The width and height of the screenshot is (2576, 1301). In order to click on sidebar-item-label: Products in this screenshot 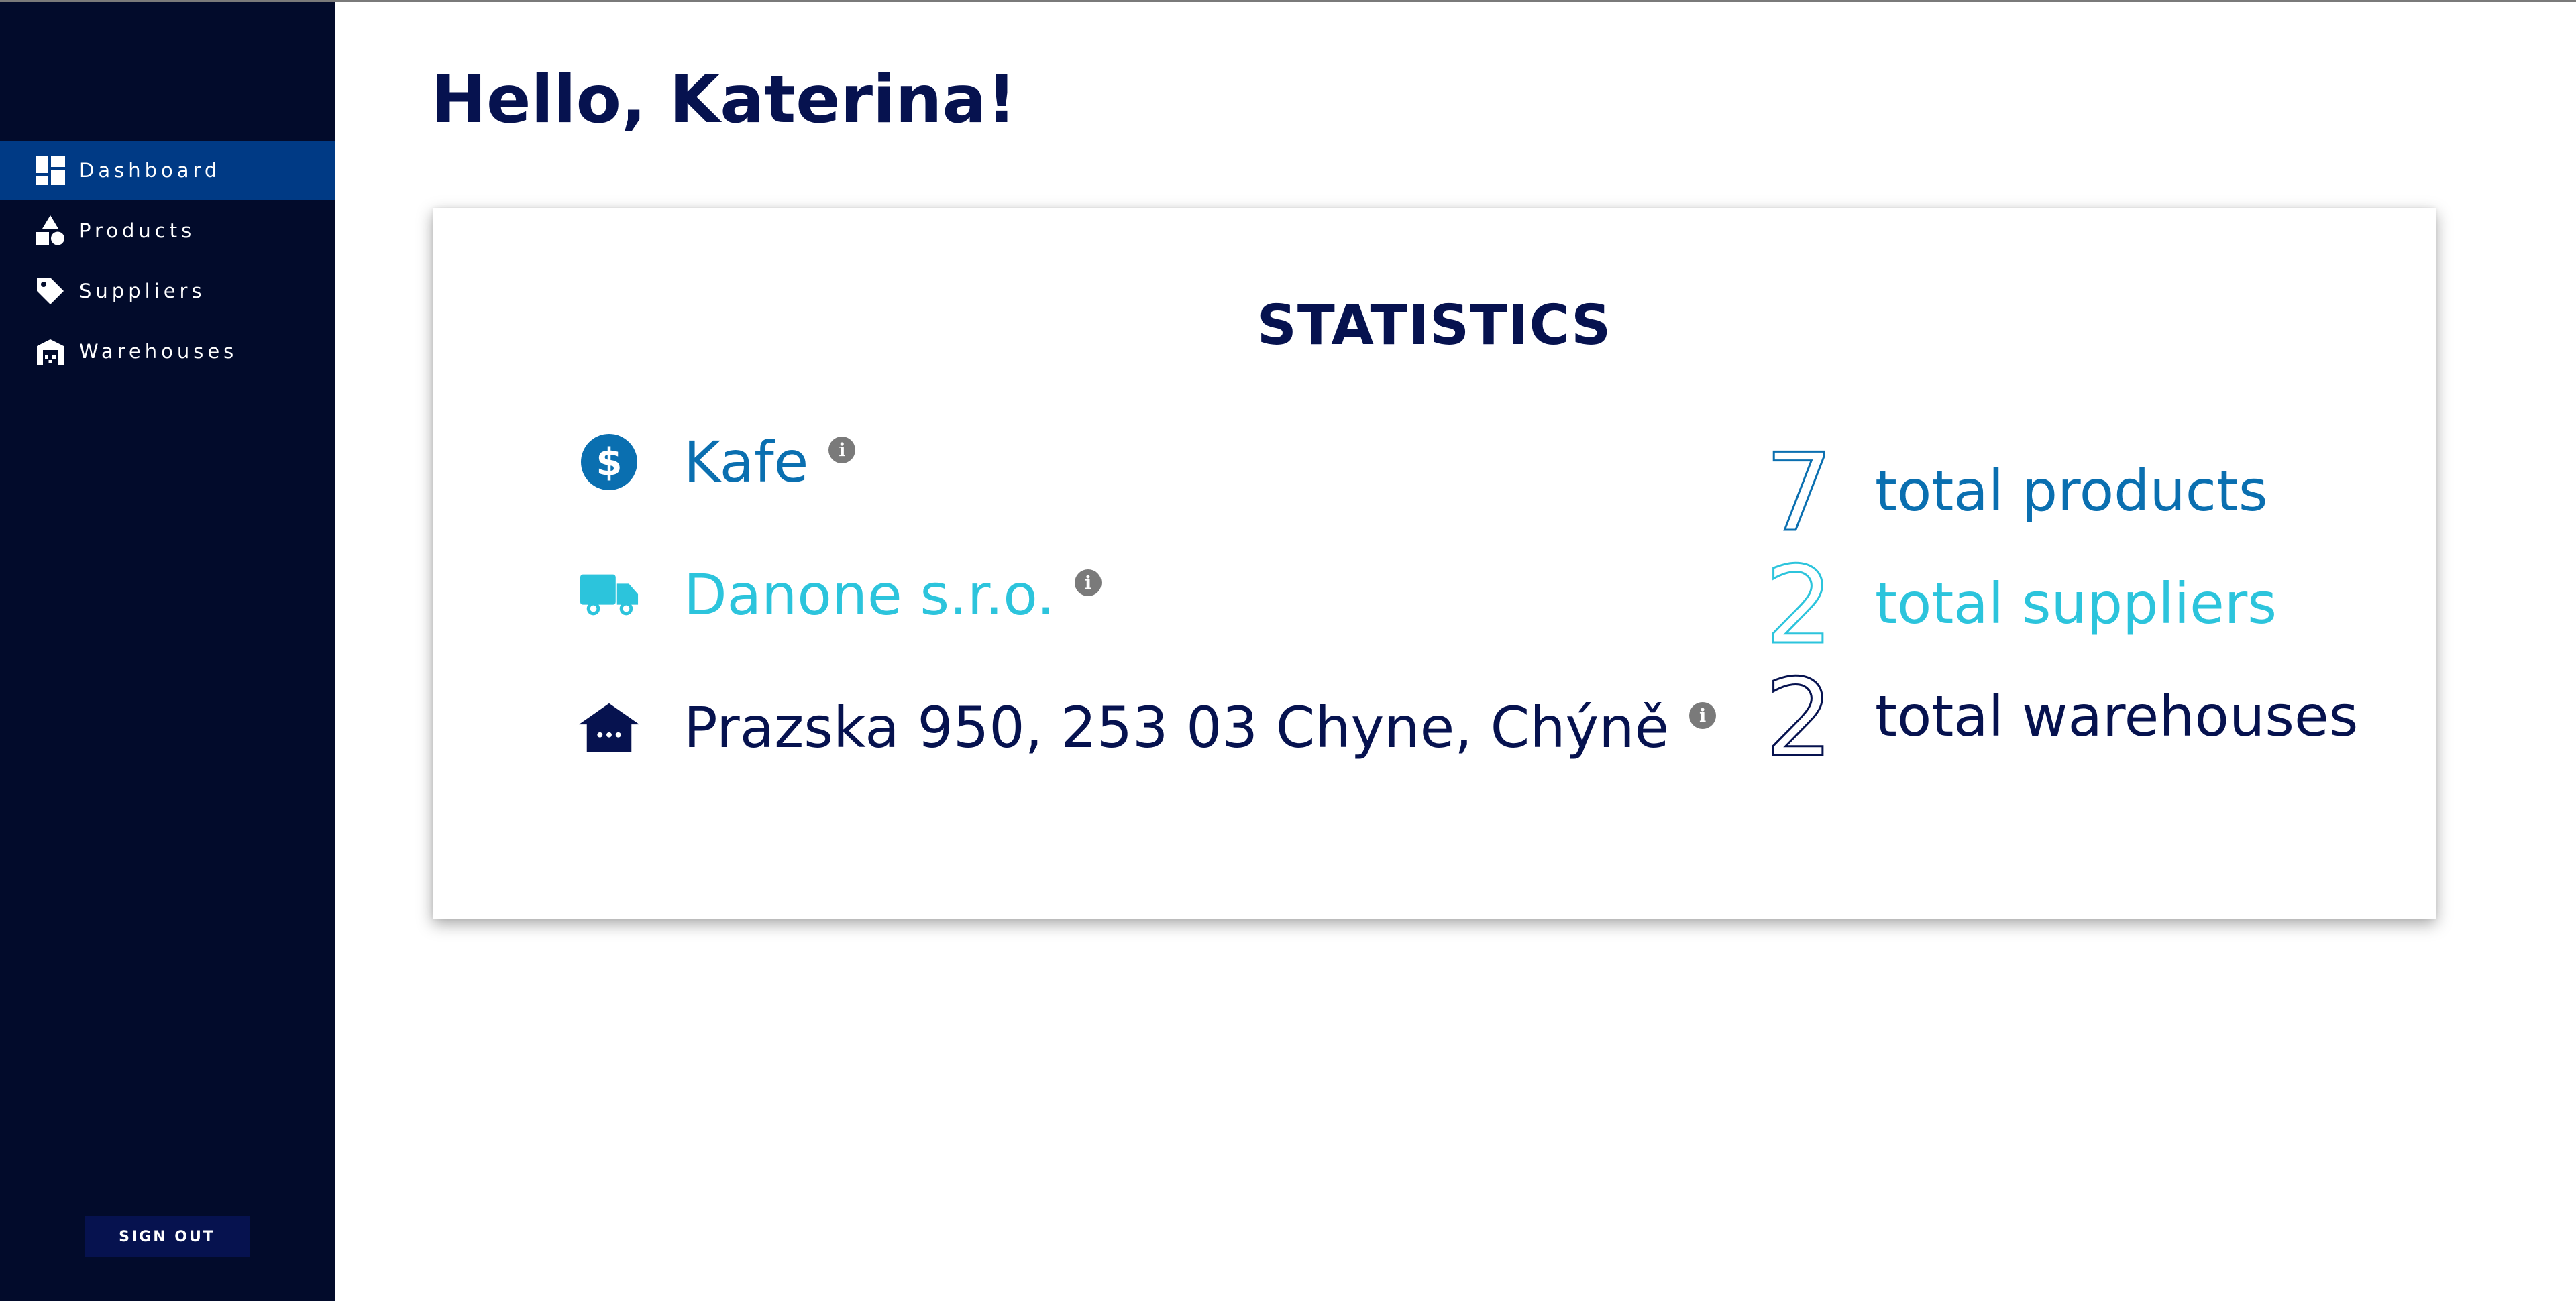, I will do `click(137, 230)`.